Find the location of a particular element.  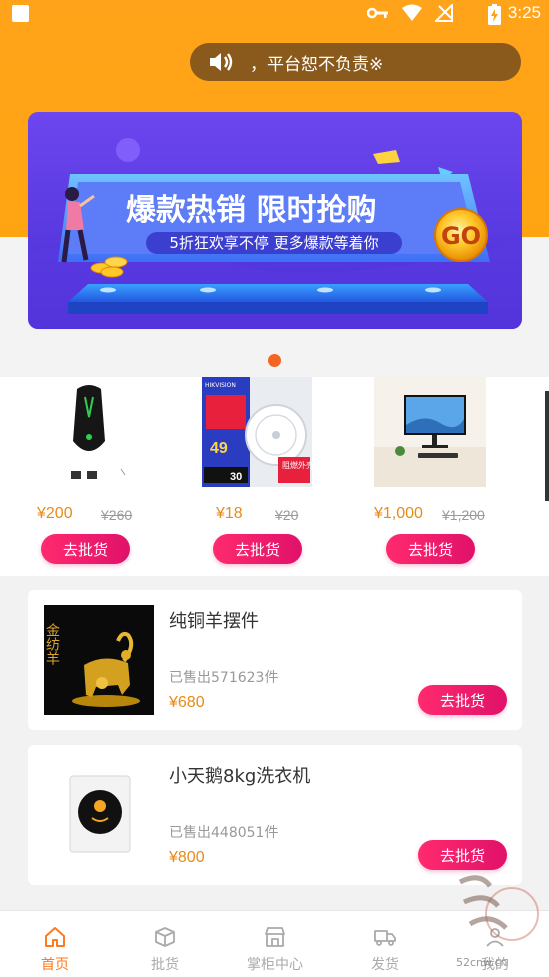

list-item: 金纺羊 纯铜羊摆件 已售出571623件 ¥680 去批货 is located at coordinates (275, 660).